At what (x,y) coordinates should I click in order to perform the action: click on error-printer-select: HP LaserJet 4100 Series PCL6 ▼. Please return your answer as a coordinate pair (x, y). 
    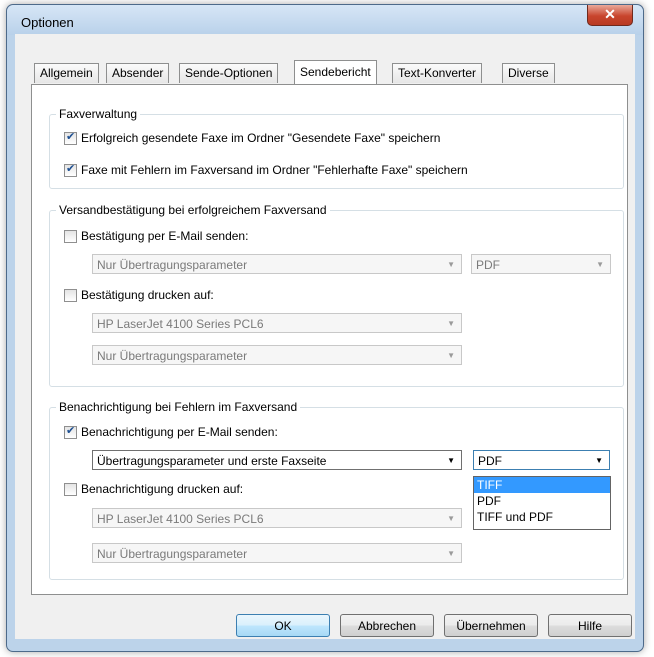
    Looking at the image, I should click on (277, 518).